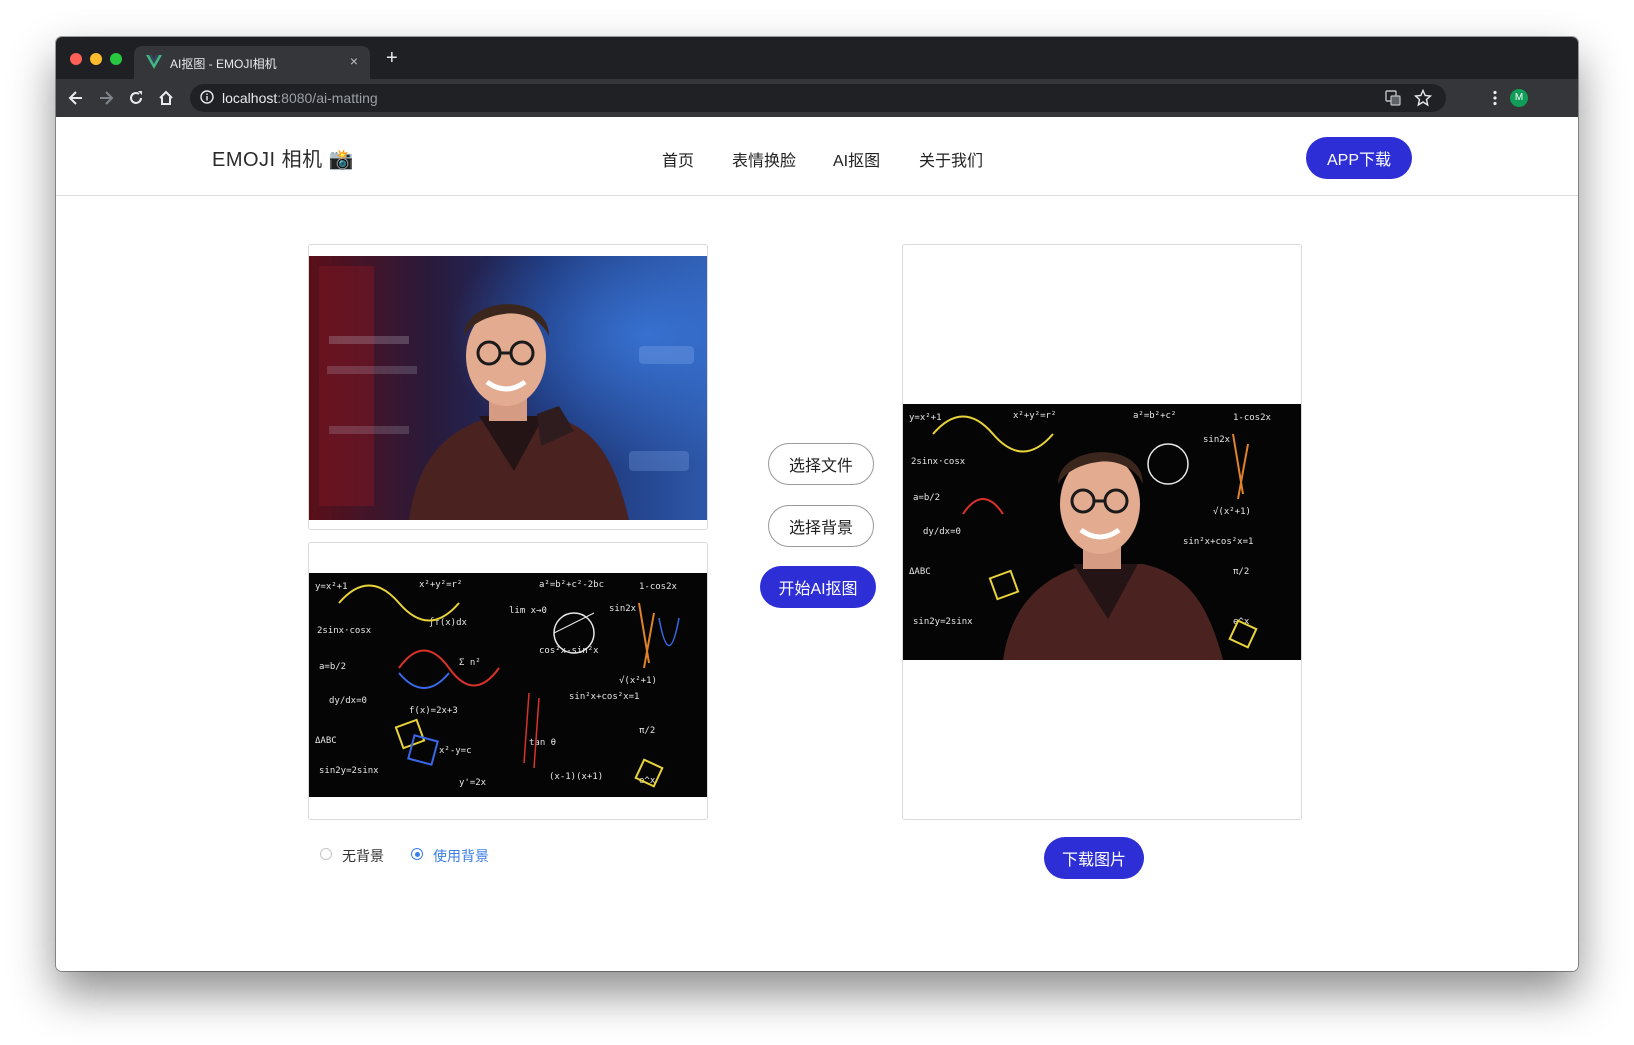  I want to click on app-download-button: APP下载, so click(1359, 158).